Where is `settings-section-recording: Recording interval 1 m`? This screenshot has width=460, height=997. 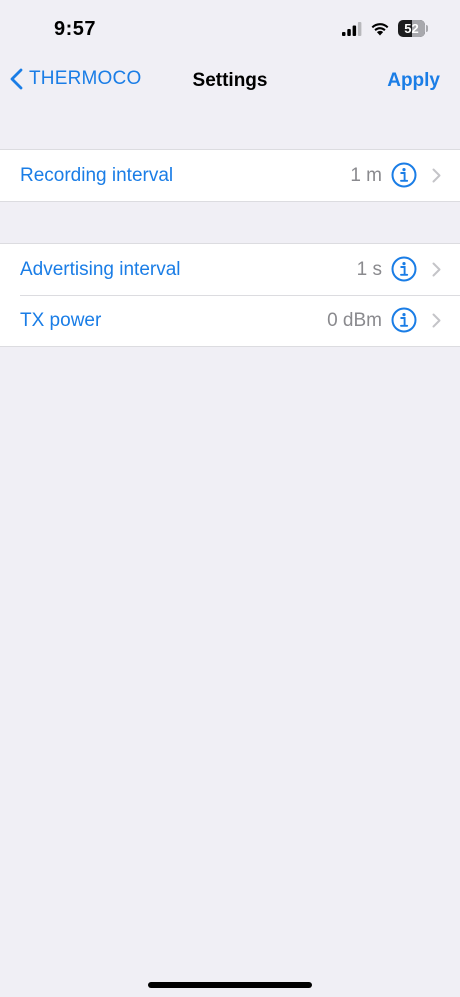
settings-section-recording: Recording interval 1 m is located at coordinates (230, 175).